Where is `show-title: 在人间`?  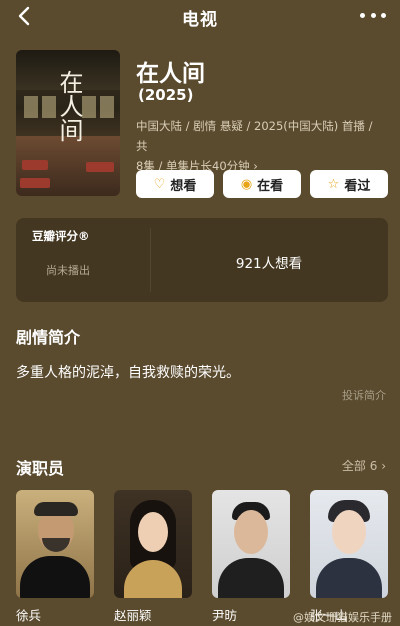 show-title: 在人间 is located at coordinates (170, 74).